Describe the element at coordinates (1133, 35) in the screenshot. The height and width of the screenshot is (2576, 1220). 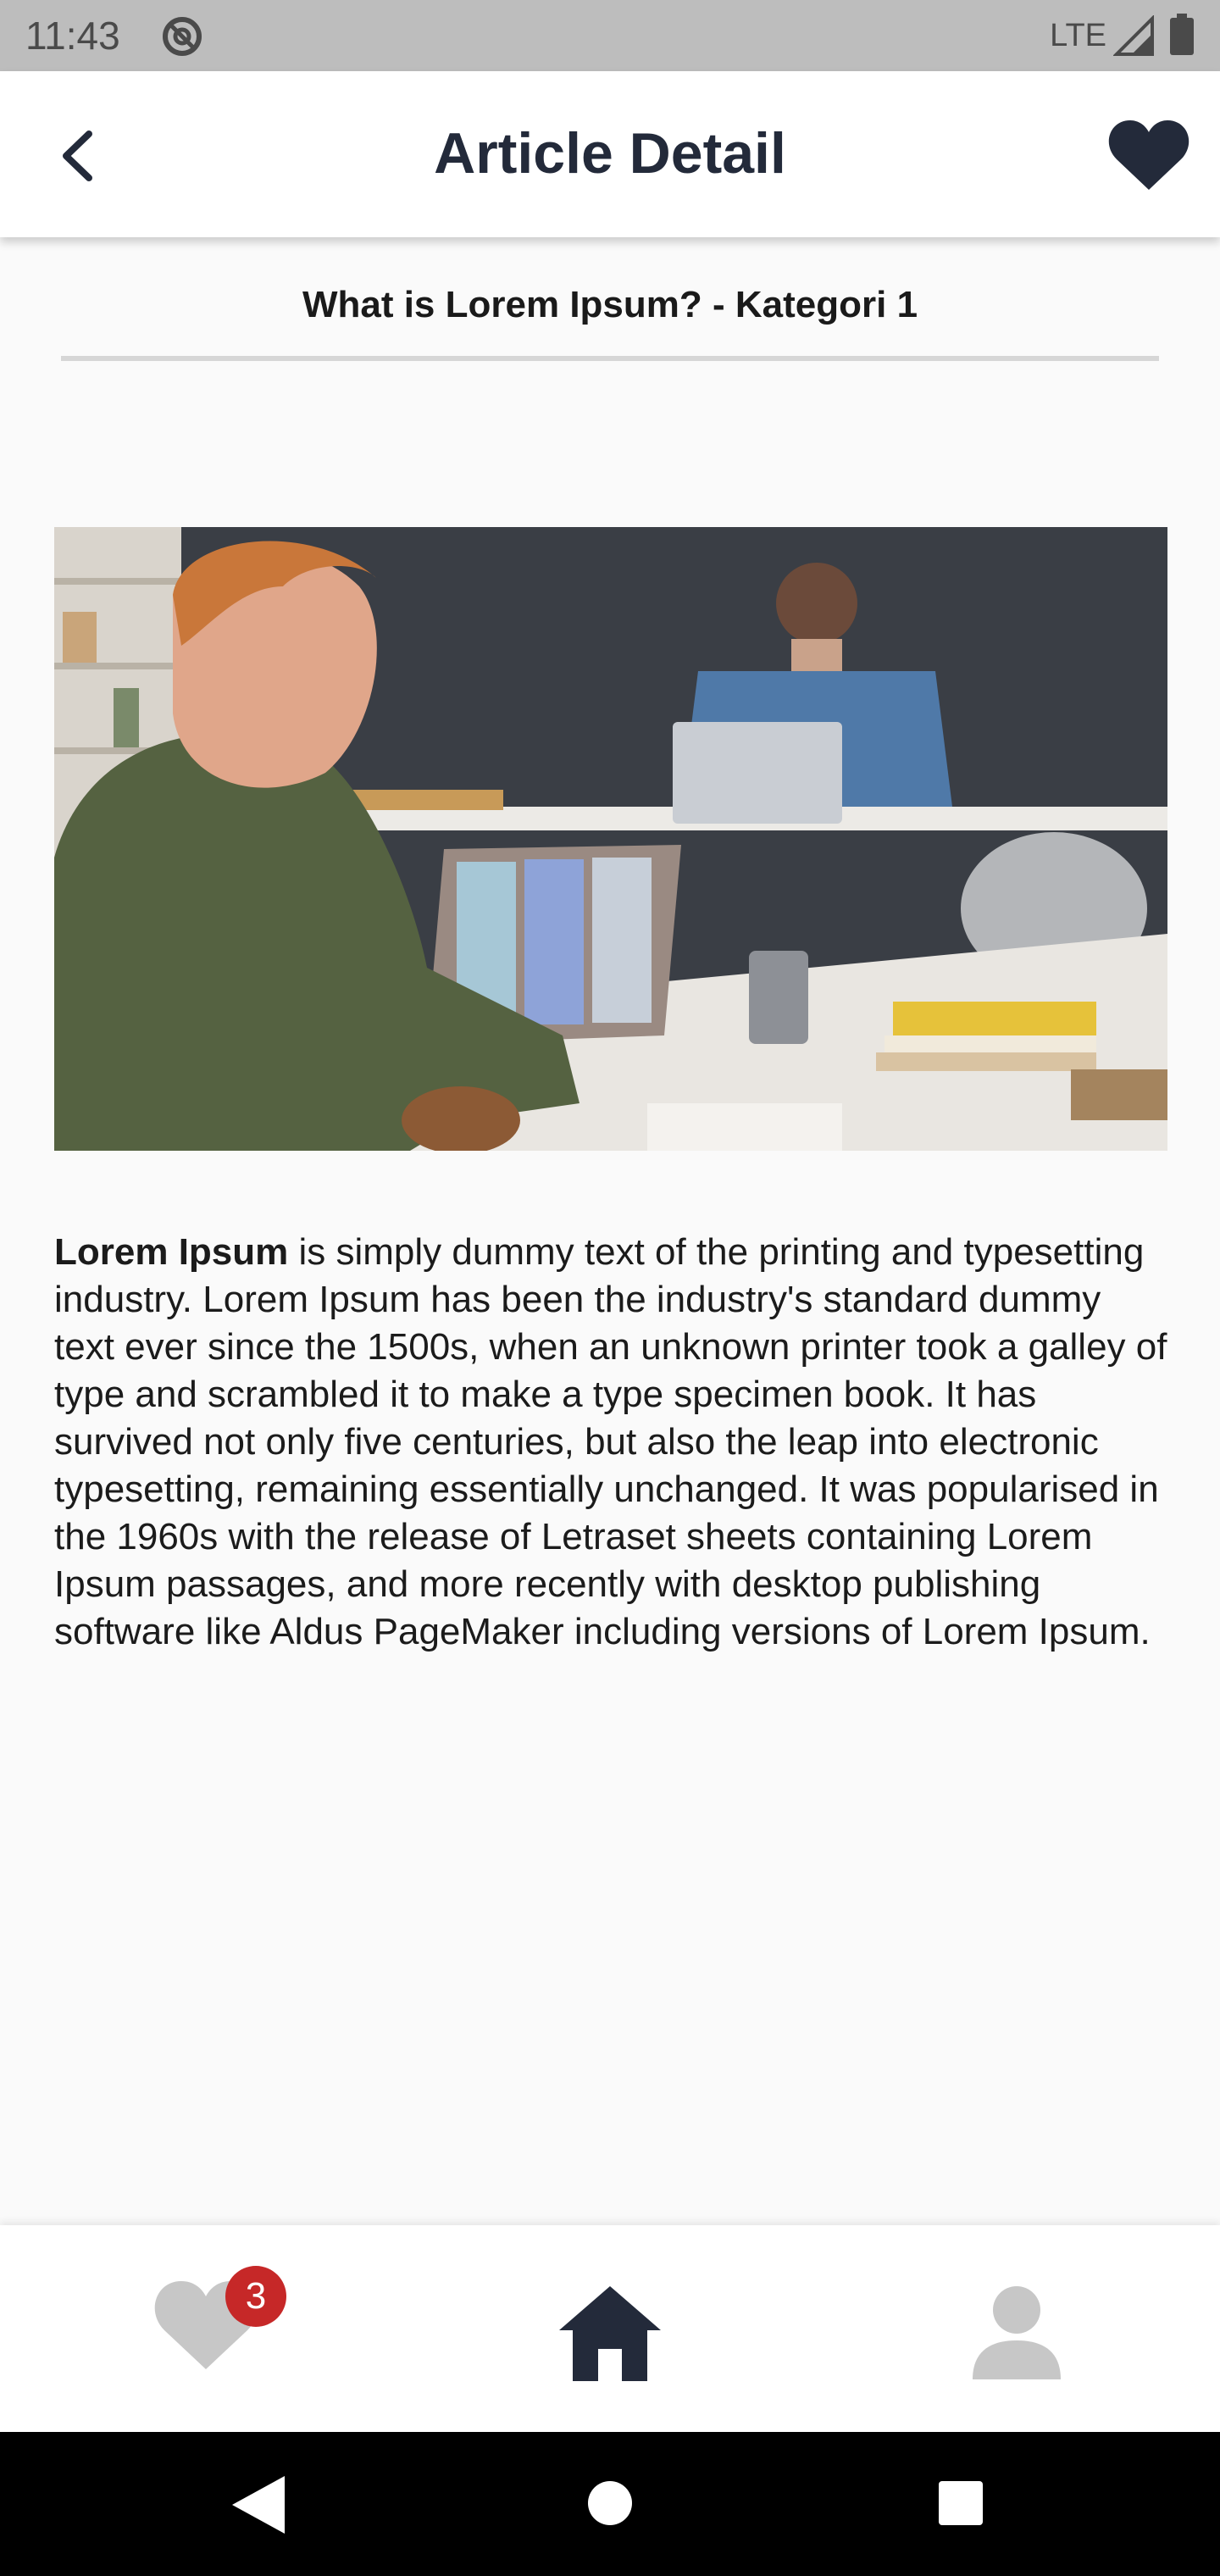
I see `signal-icon` at that location.